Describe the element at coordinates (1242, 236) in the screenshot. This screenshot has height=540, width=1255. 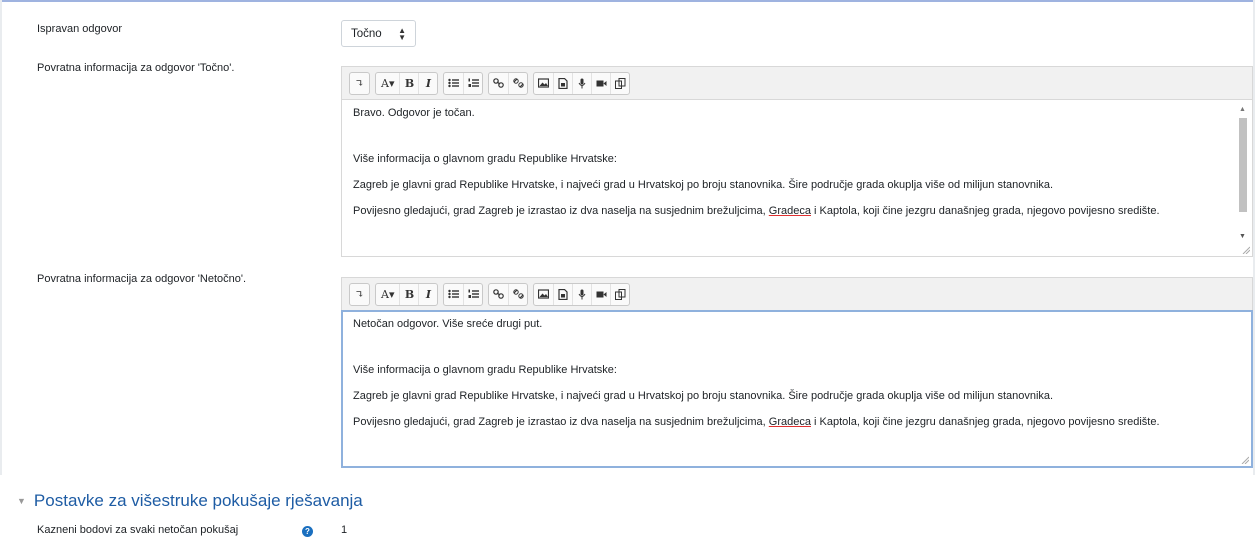
I see `scroll-down-icon: ▼` at that location.